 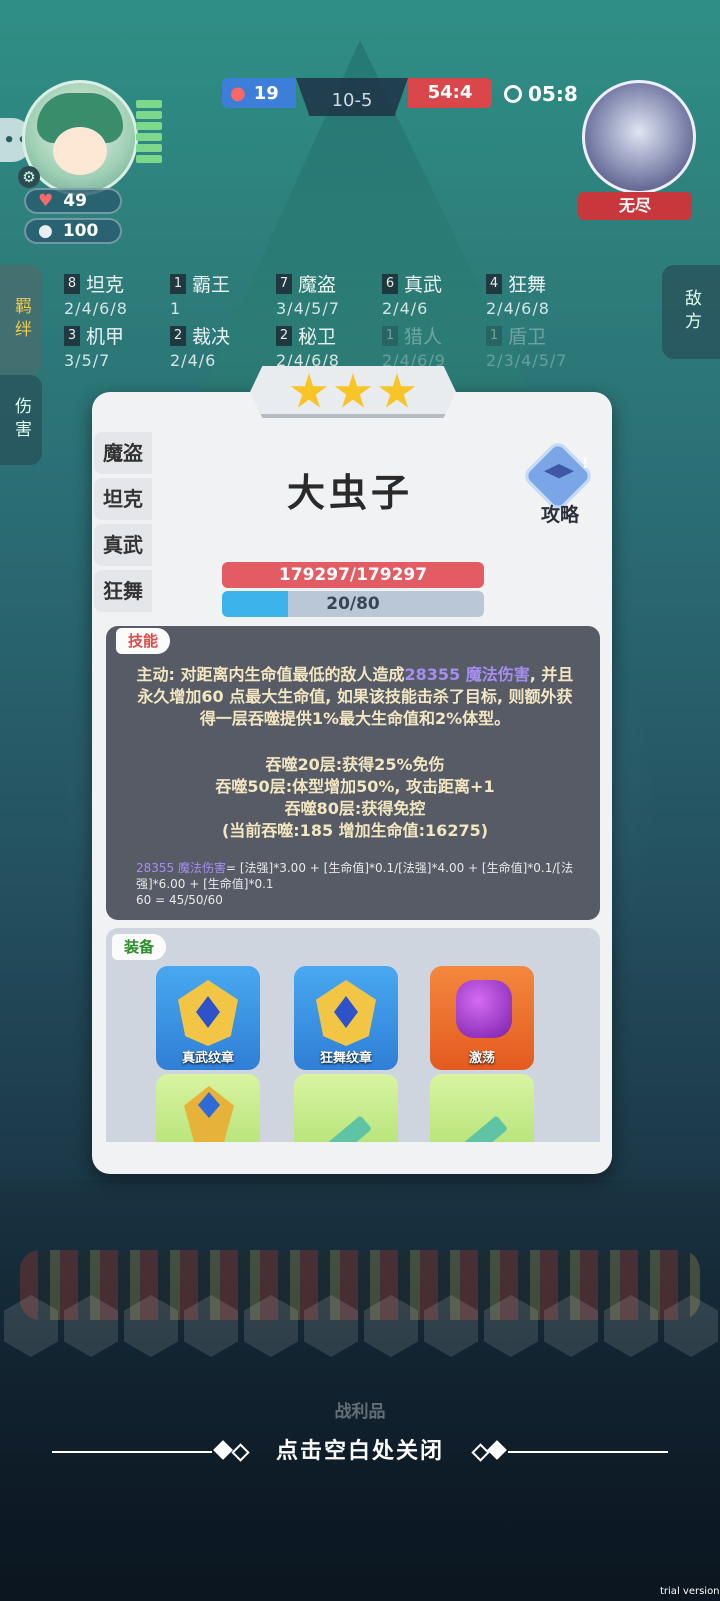 I want to click on equipment-item: 激荡, so click(x=482, y=1018).